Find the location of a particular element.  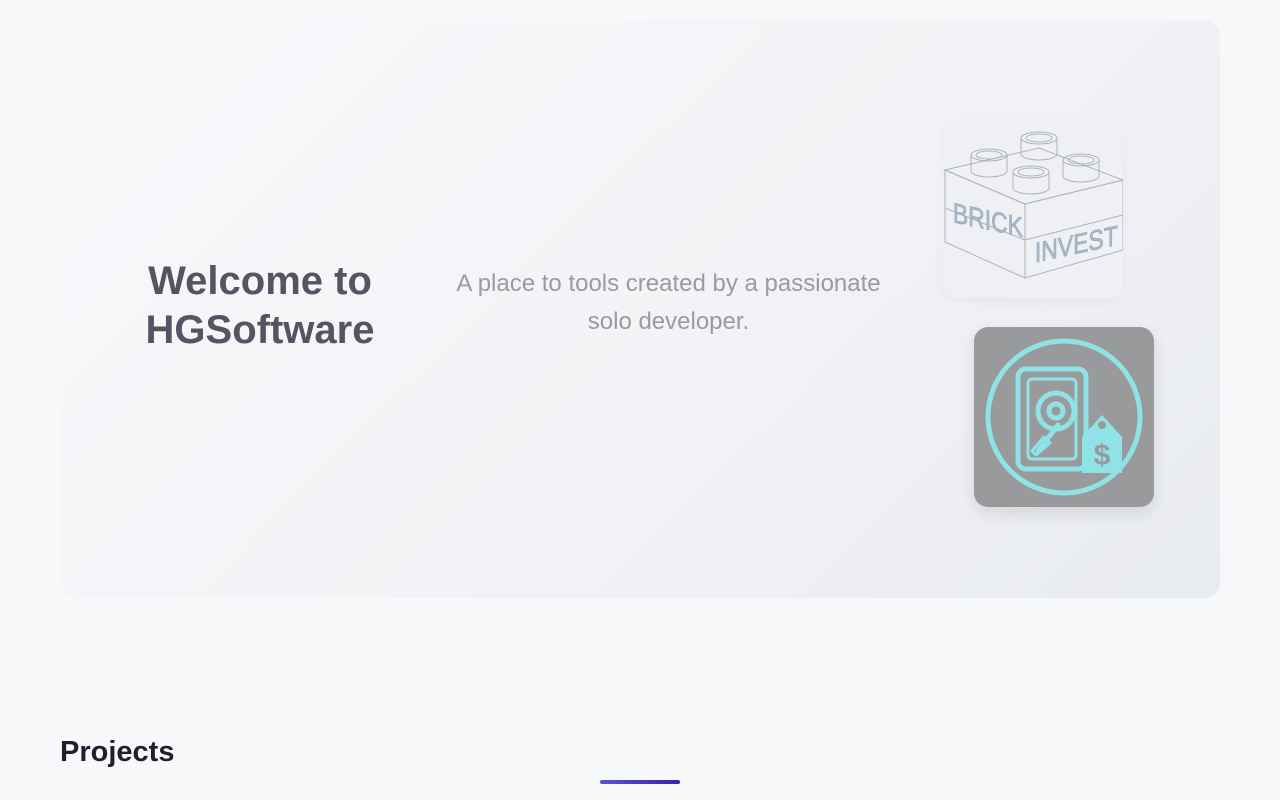

hero-title: Welcome to HGSoftware is located at coordinates (260, 305).